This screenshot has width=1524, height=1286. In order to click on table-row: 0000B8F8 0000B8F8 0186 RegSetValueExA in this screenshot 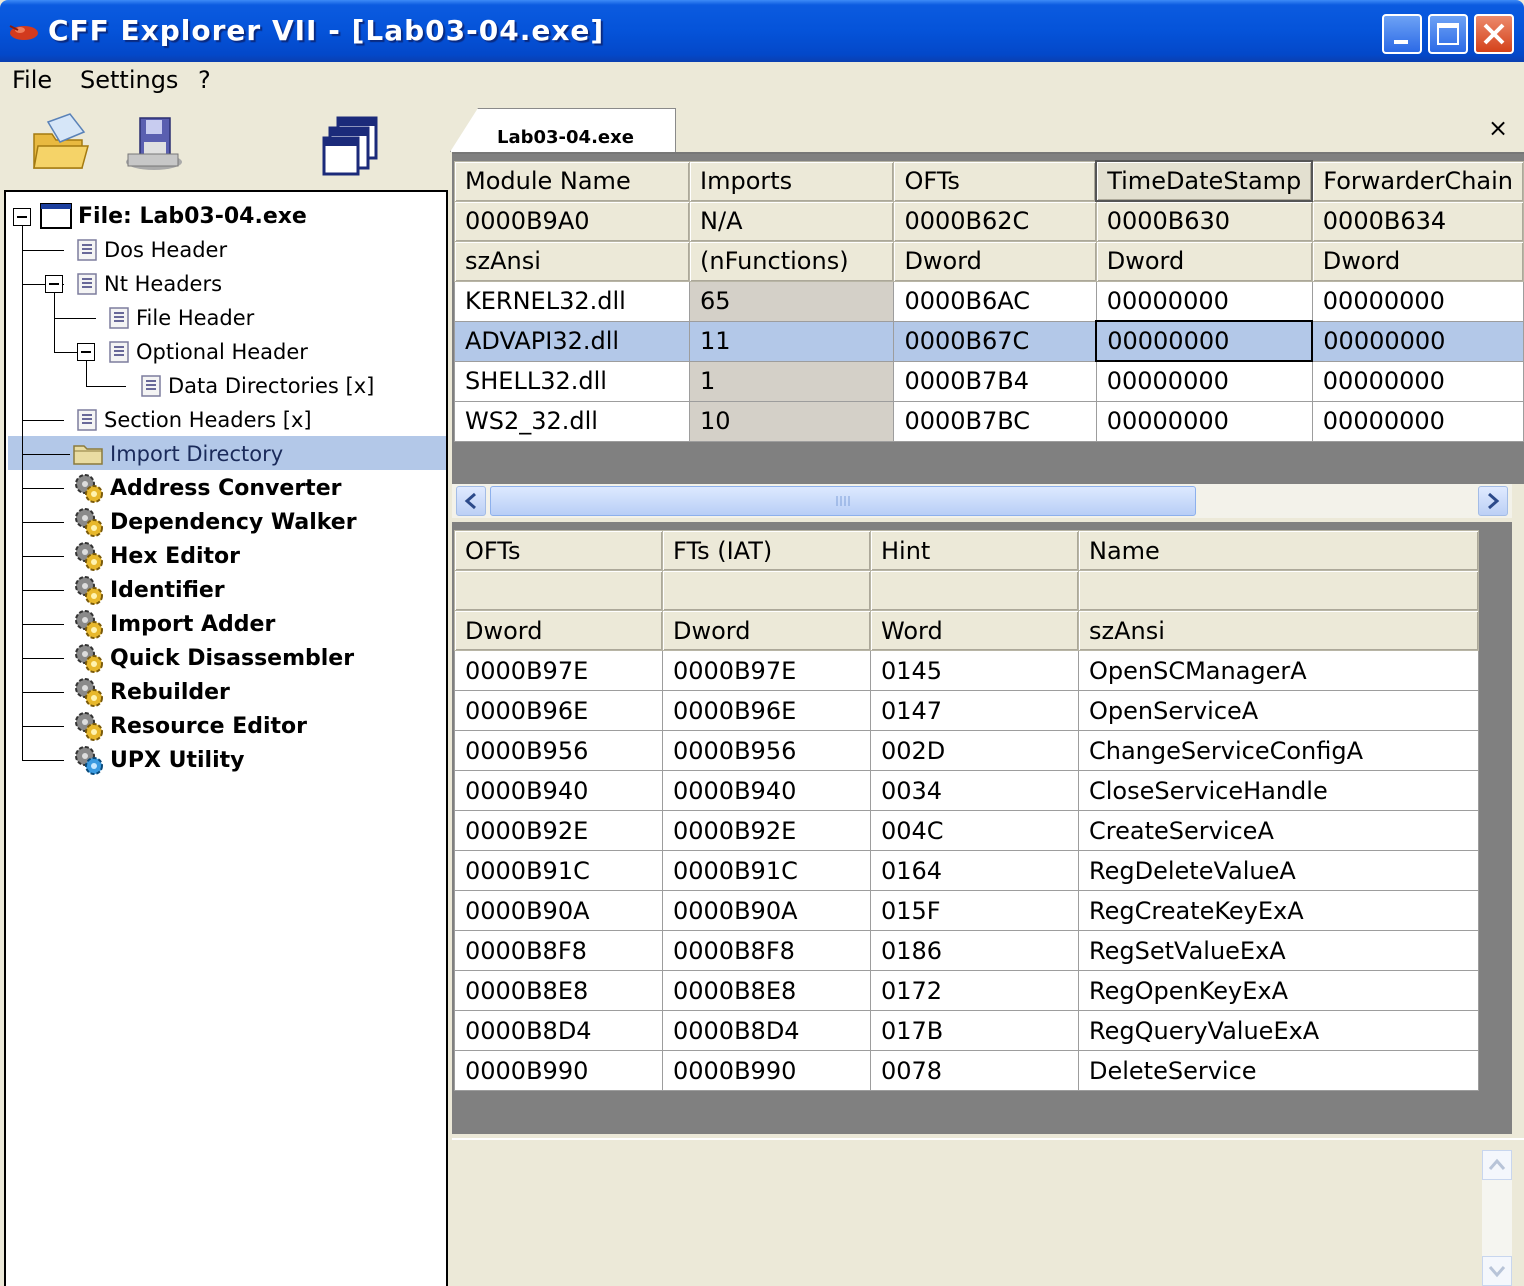, I will do `click(966, 950)`.